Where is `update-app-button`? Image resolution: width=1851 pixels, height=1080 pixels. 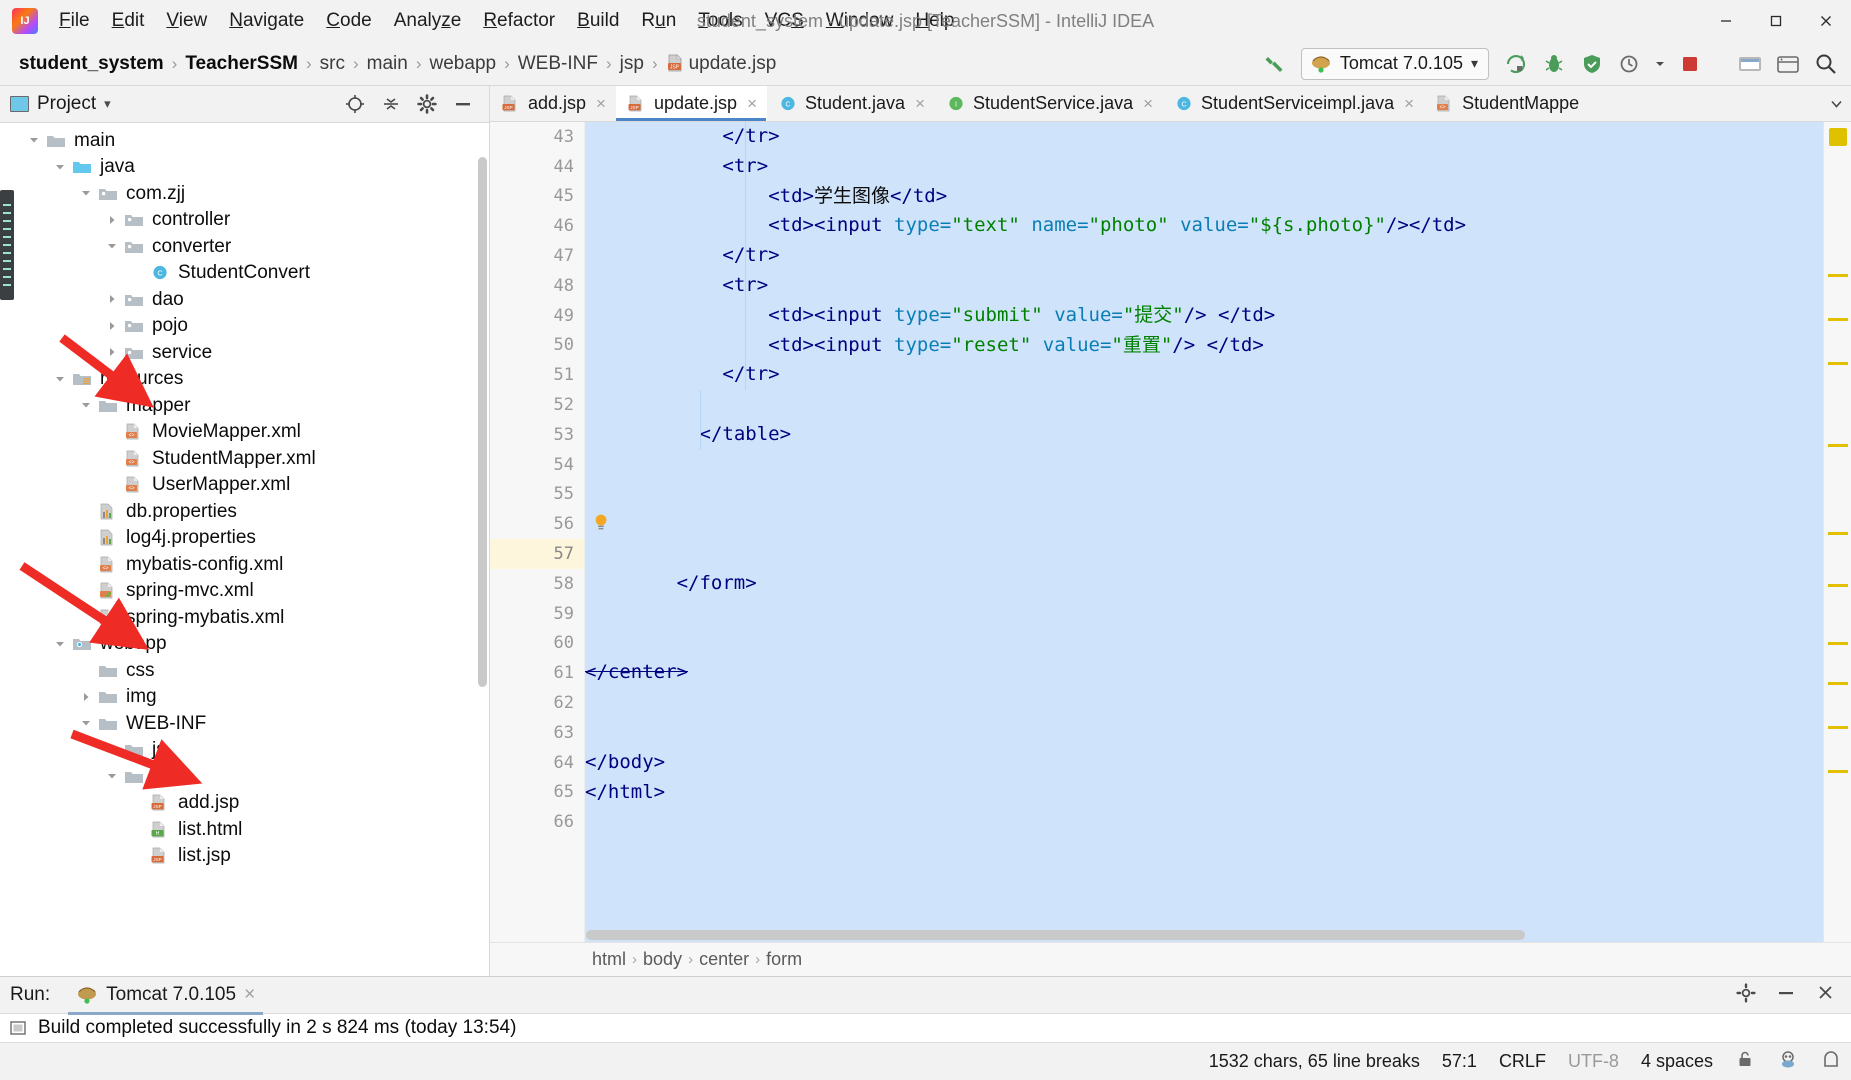
update-app-button is located at coordinates (1750, 64).